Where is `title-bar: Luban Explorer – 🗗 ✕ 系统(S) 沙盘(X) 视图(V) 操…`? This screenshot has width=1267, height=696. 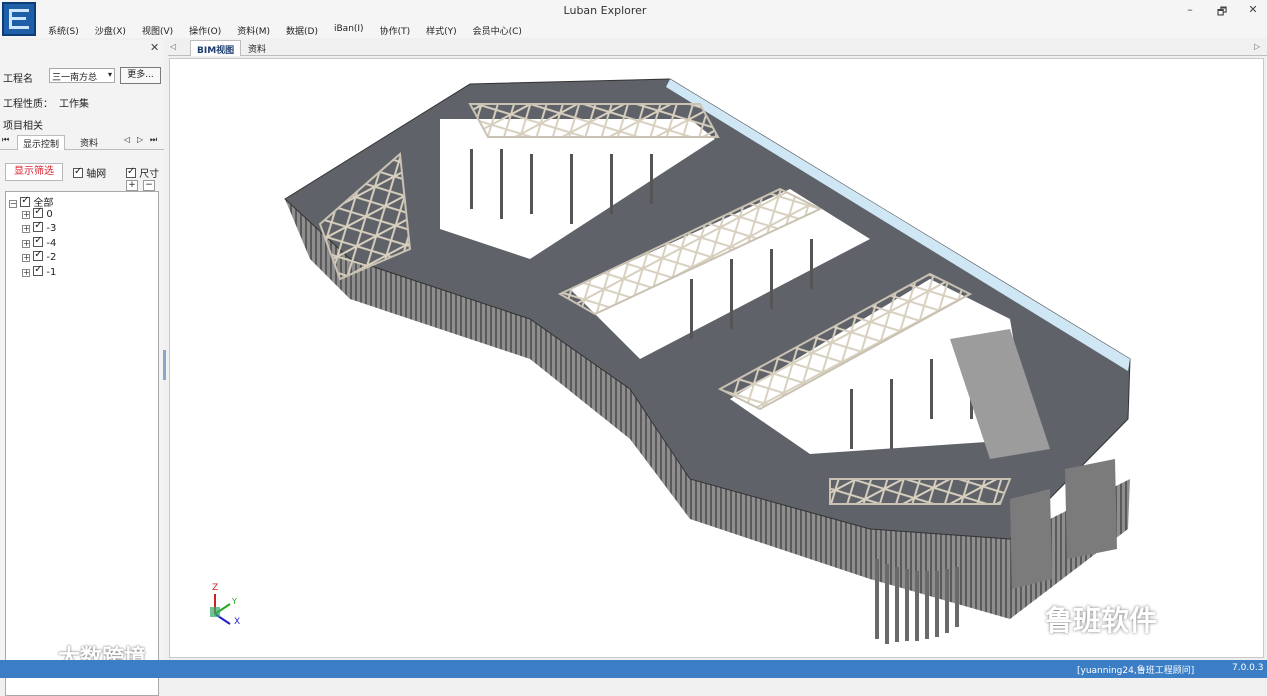 title-bar: Luban Explorer – 🗗 ✕ 系统(S) 沙盘(X) 视图(V) 操… is located at coordinates (633, 19).